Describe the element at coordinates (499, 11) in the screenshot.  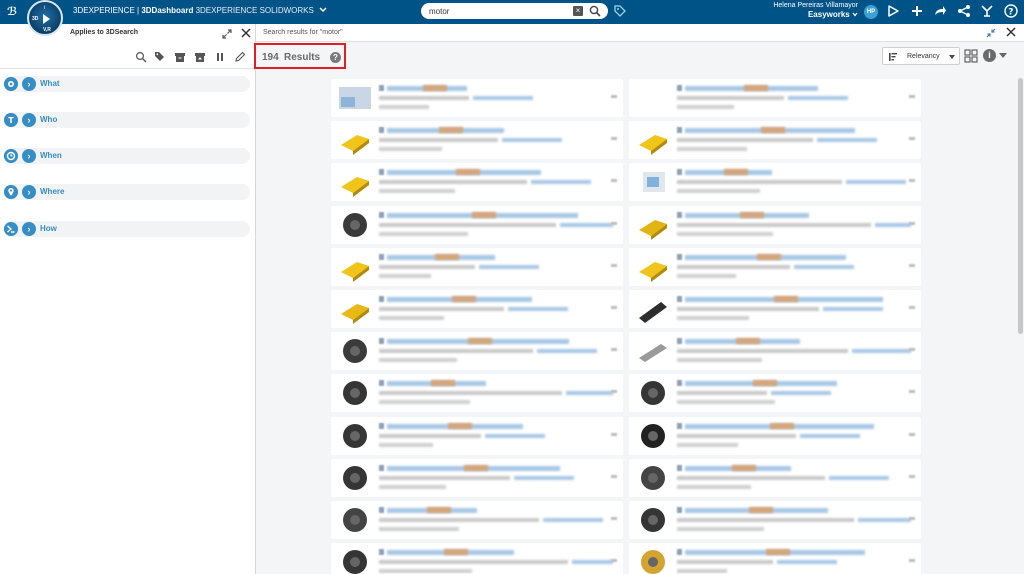
I see `search-input` at that location.